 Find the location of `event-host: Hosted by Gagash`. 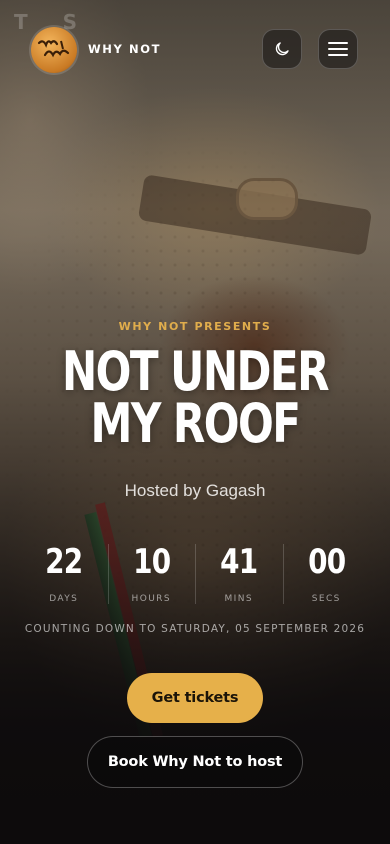

event-host: Hosted by Gagash is located at coordinates (195, 490).